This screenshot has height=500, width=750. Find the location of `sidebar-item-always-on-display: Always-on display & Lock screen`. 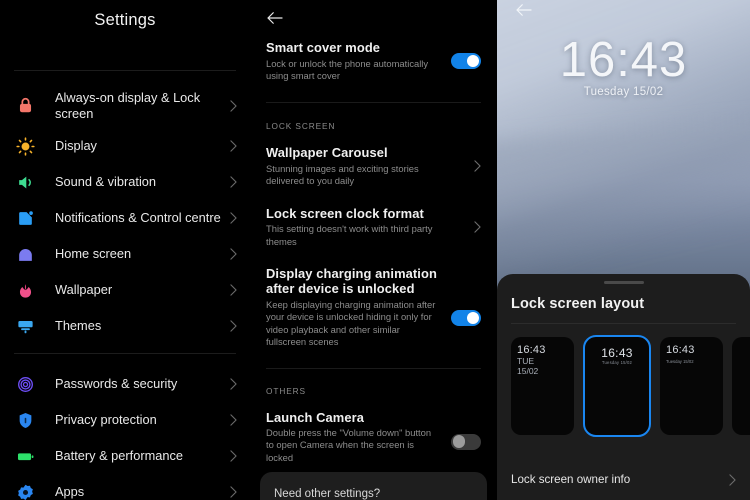

sidebar-item-always-on-display: Always-on display & Lock screen is located at coordinates (125, 105).